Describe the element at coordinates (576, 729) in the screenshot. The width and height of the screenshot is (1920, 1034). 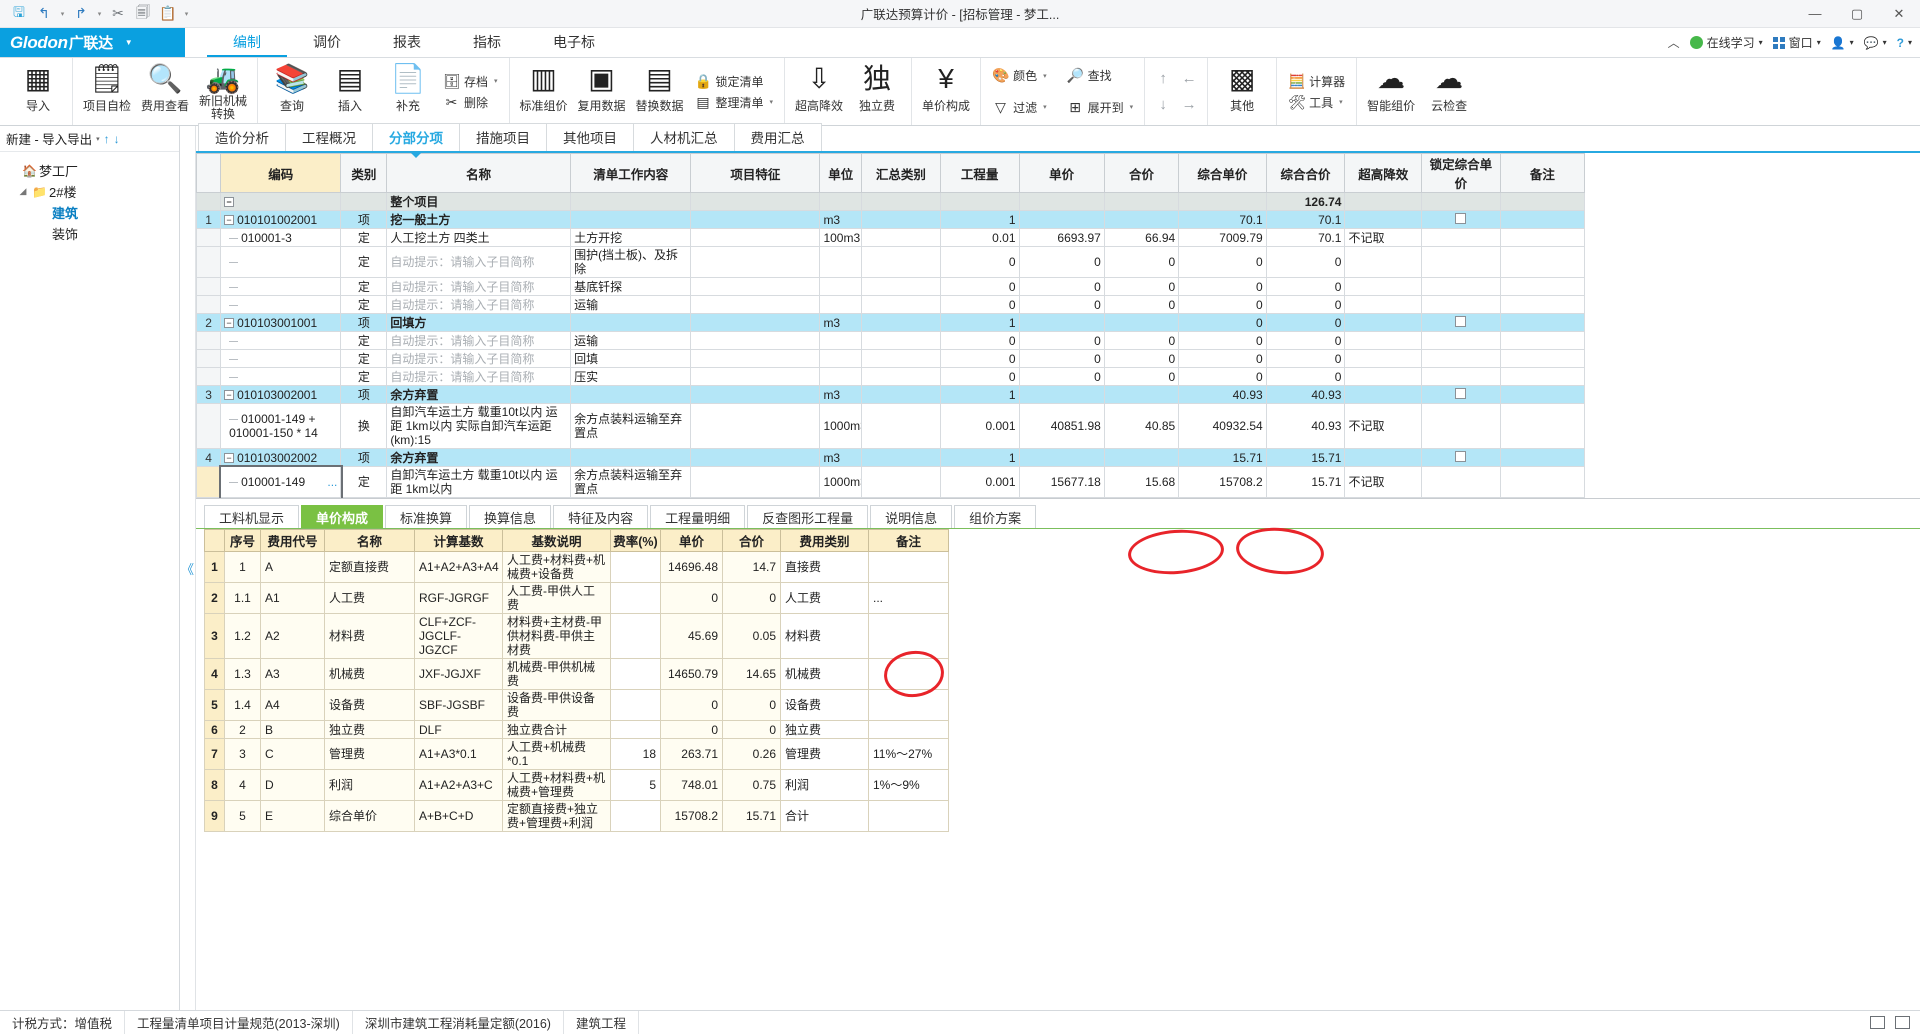
I see `table-row: 6 2 B 独立费 DLF 独立费合计 0 0 独立费` at that location.